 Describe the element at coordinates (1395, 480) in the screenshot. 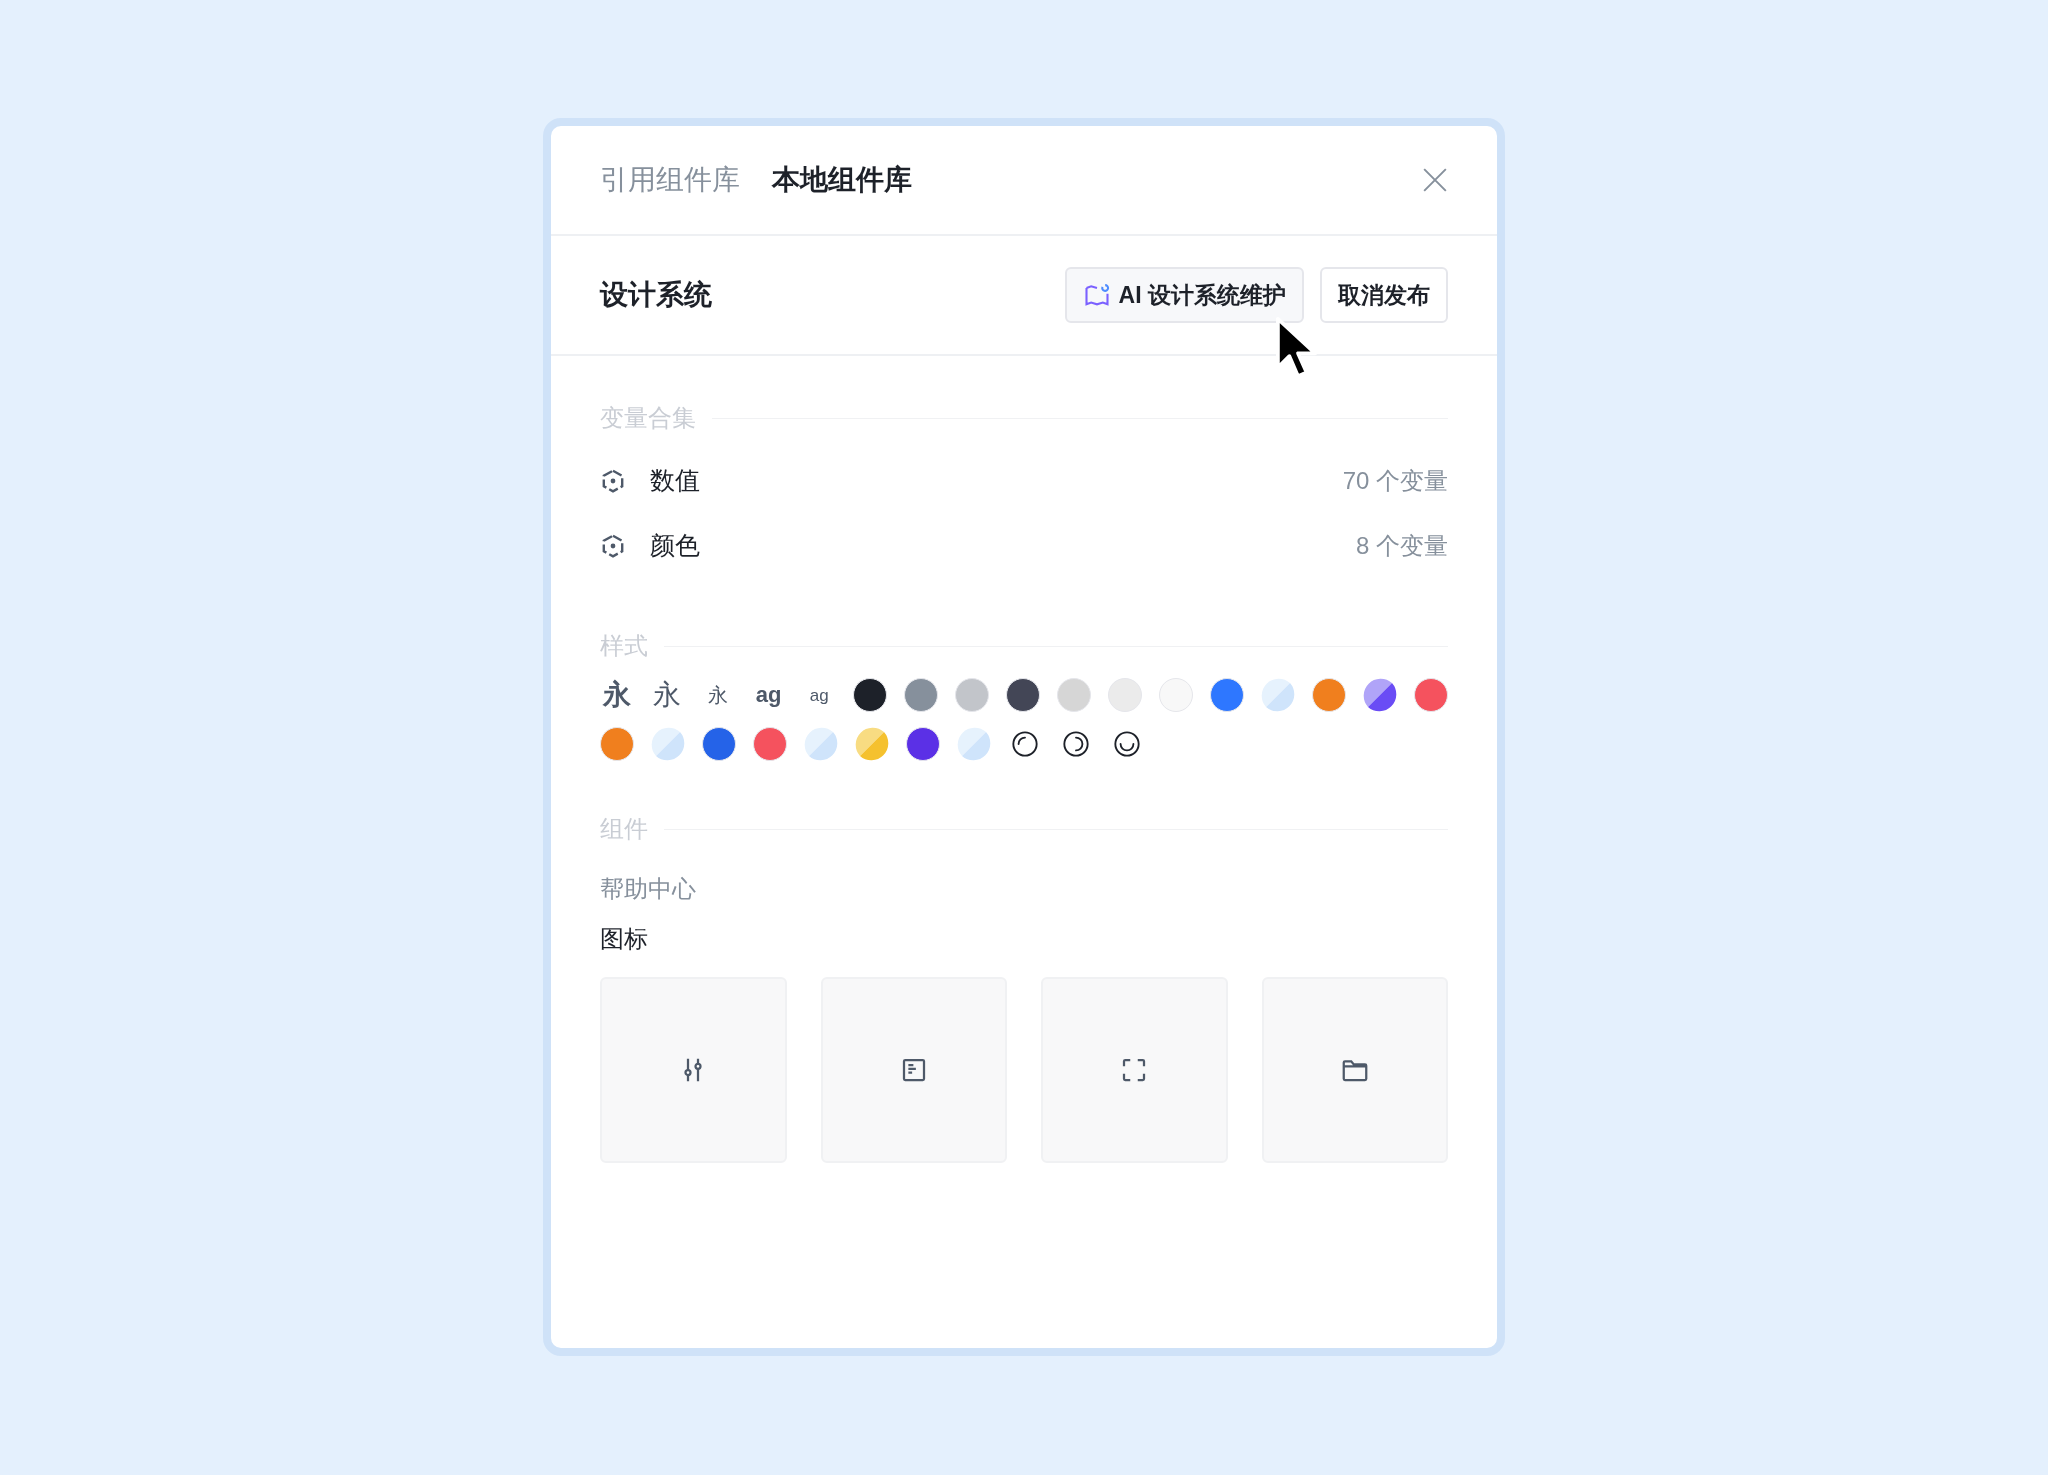

I see `variable-count: 70 个变量` at that location.